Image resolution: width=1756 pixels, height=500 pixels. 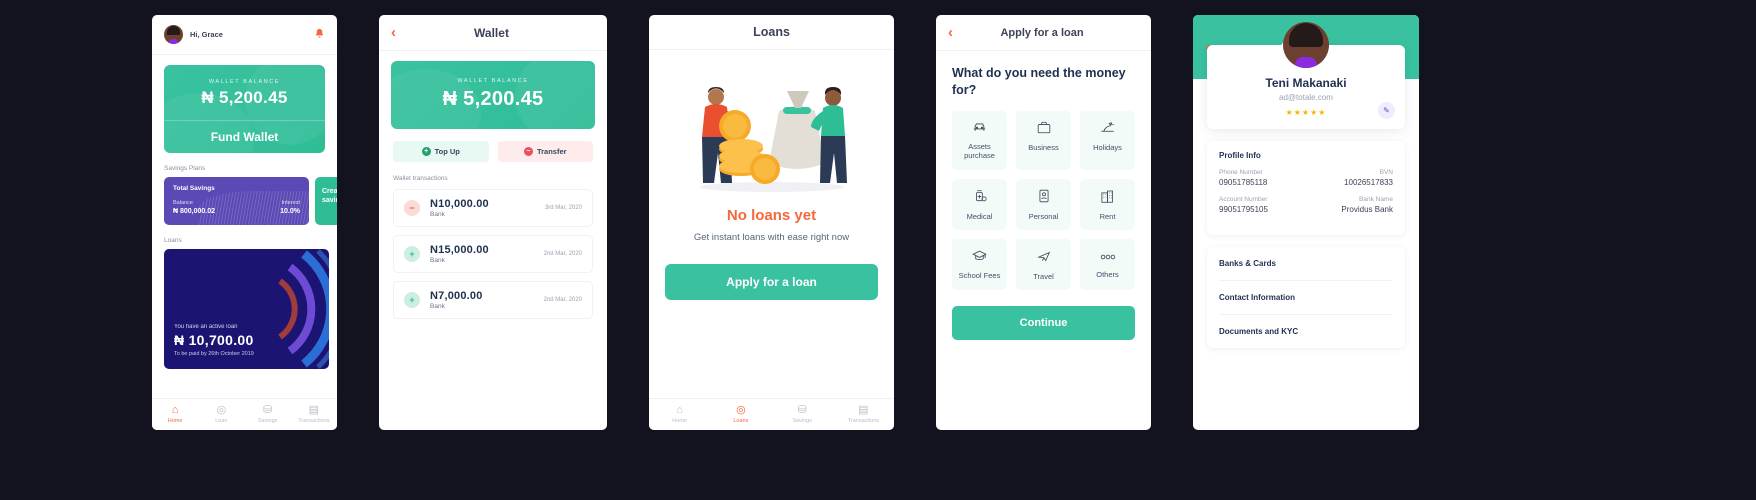 What do you see at coordinates (1107, 129) in the screenshot?
I see `beach-icon` at bounding box center [1107, 129].